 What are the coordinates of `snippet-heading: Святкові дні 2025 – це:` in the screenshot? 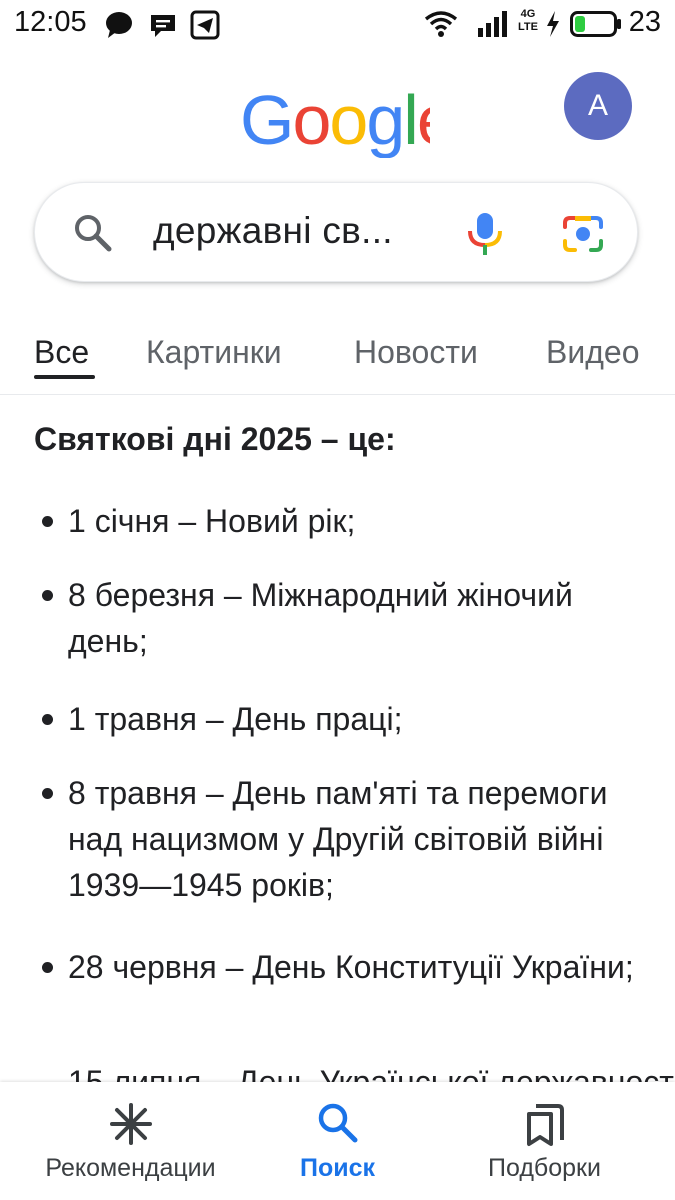 It's located at (215, 439).